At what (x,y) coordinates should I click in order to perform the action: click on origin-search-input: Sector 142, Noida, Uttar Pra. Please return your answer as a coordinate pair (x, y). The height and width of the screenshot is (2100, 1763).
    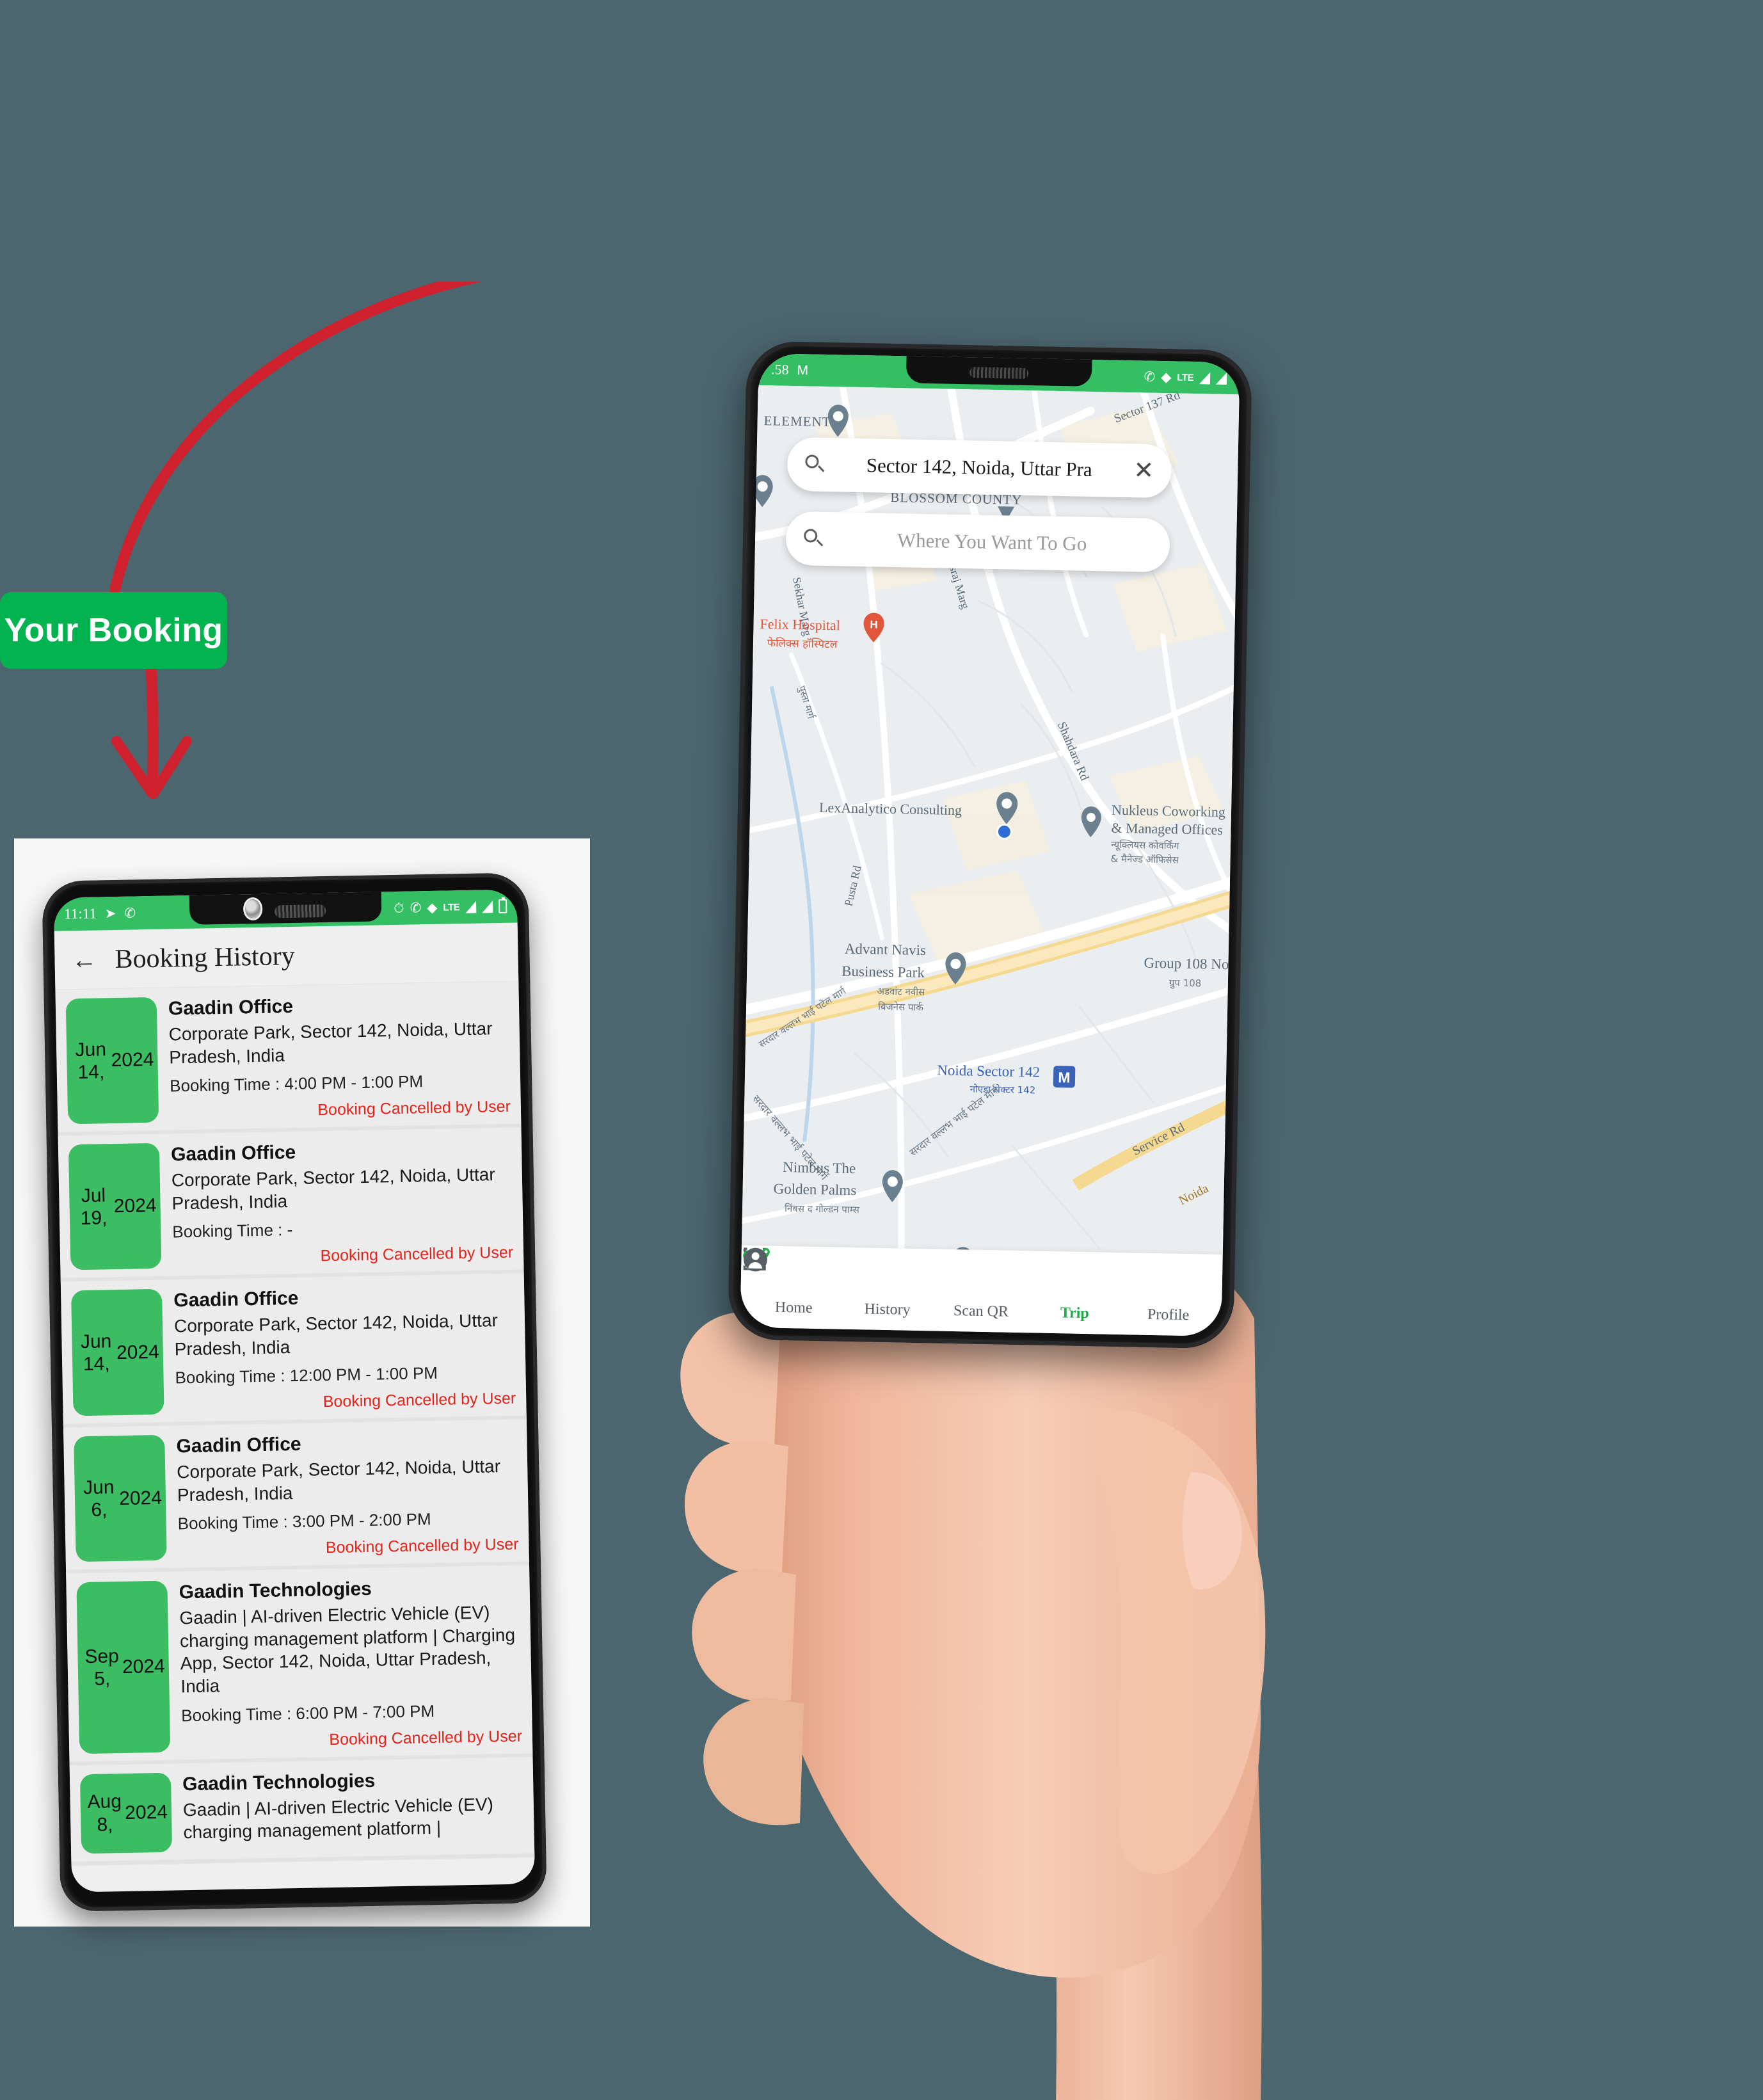
    Looking at the image, I should click on (979, 467).